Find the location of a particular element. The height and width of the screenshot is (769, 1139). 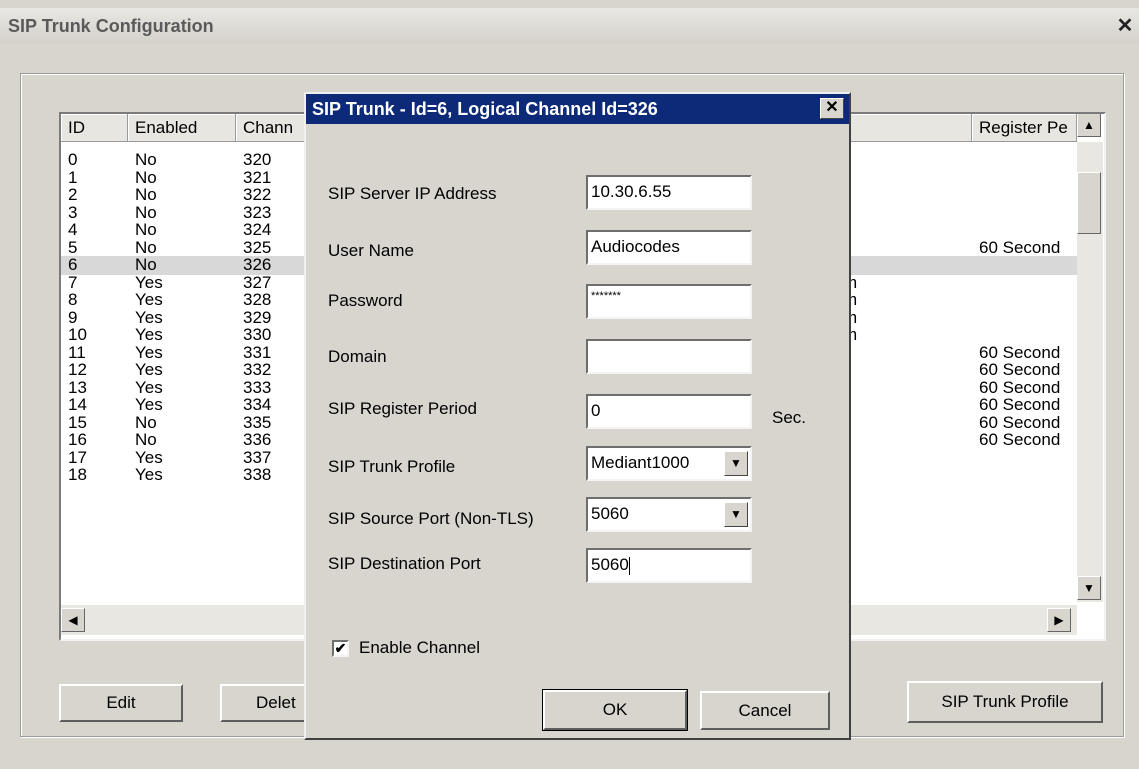

row-id-cell: 10 is located at coordinates (77, 334).